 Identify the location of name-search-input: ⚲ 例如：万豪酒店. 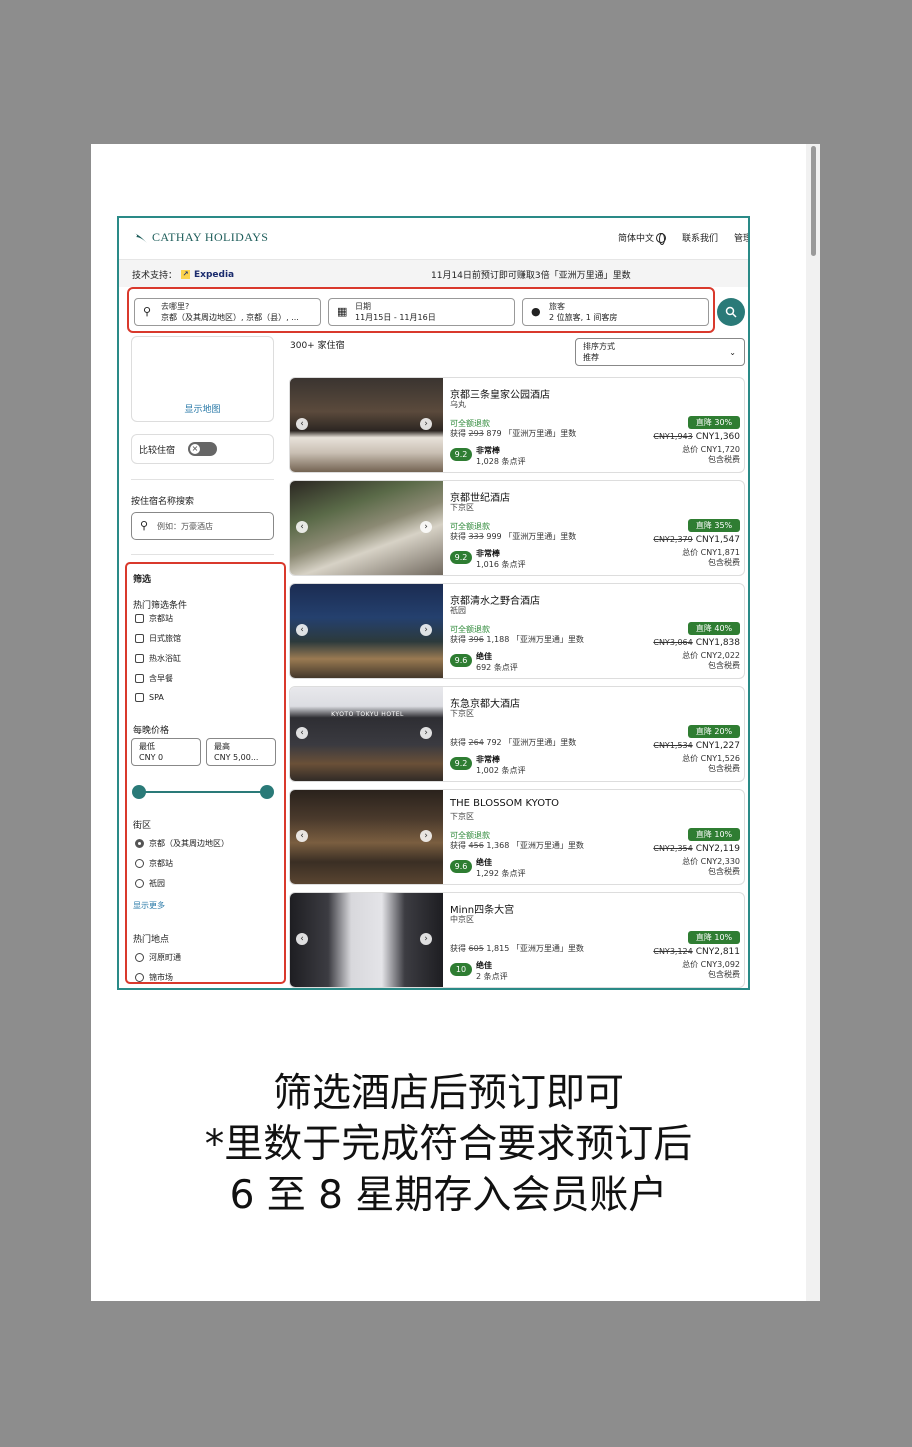
(202, 526).